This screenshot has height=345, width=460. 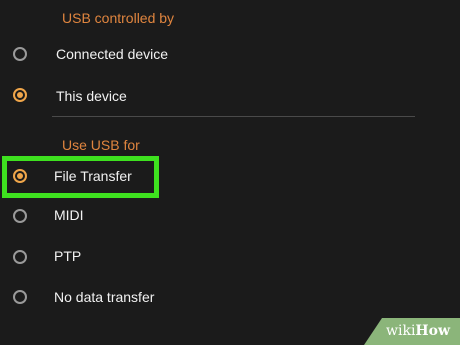 What do you see at coordinates (401, 331) in the screenshot?
I see `watermark-prefix: wiki` at bounding box center [401, 331].